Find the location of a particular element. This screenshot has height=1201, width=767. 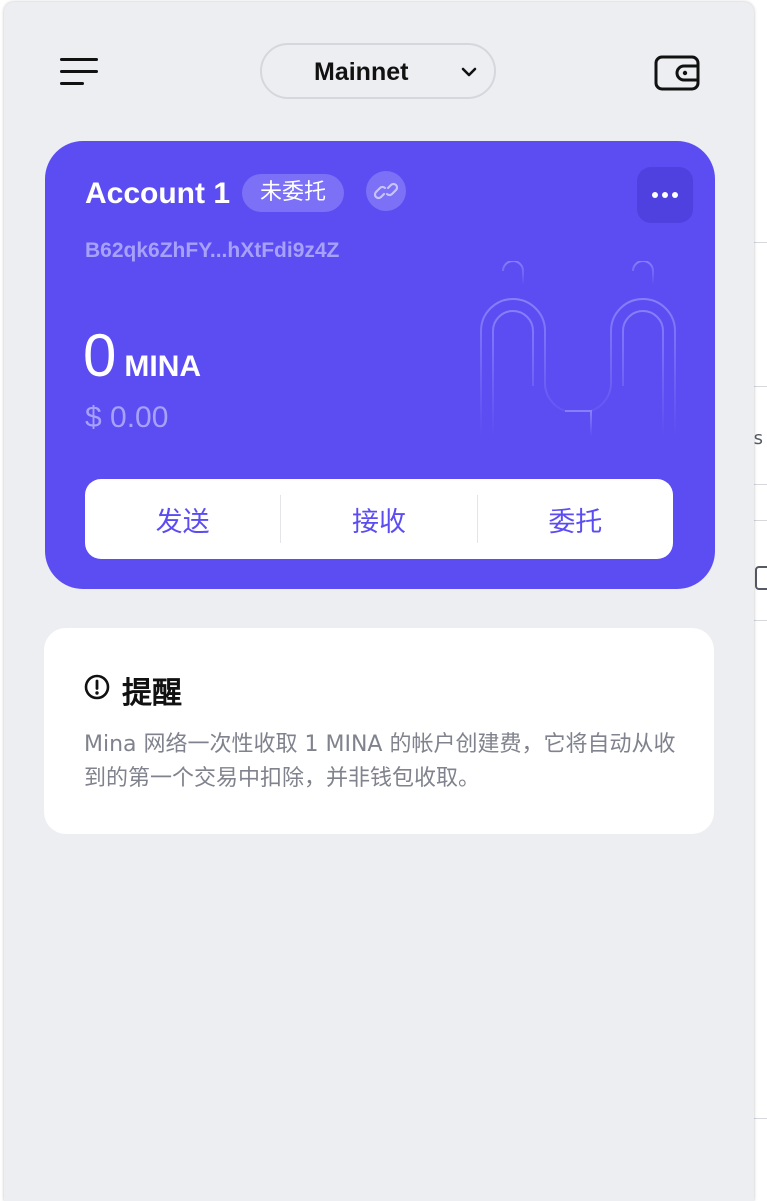

background-edge-text: s is located at coordinates (758, 438).